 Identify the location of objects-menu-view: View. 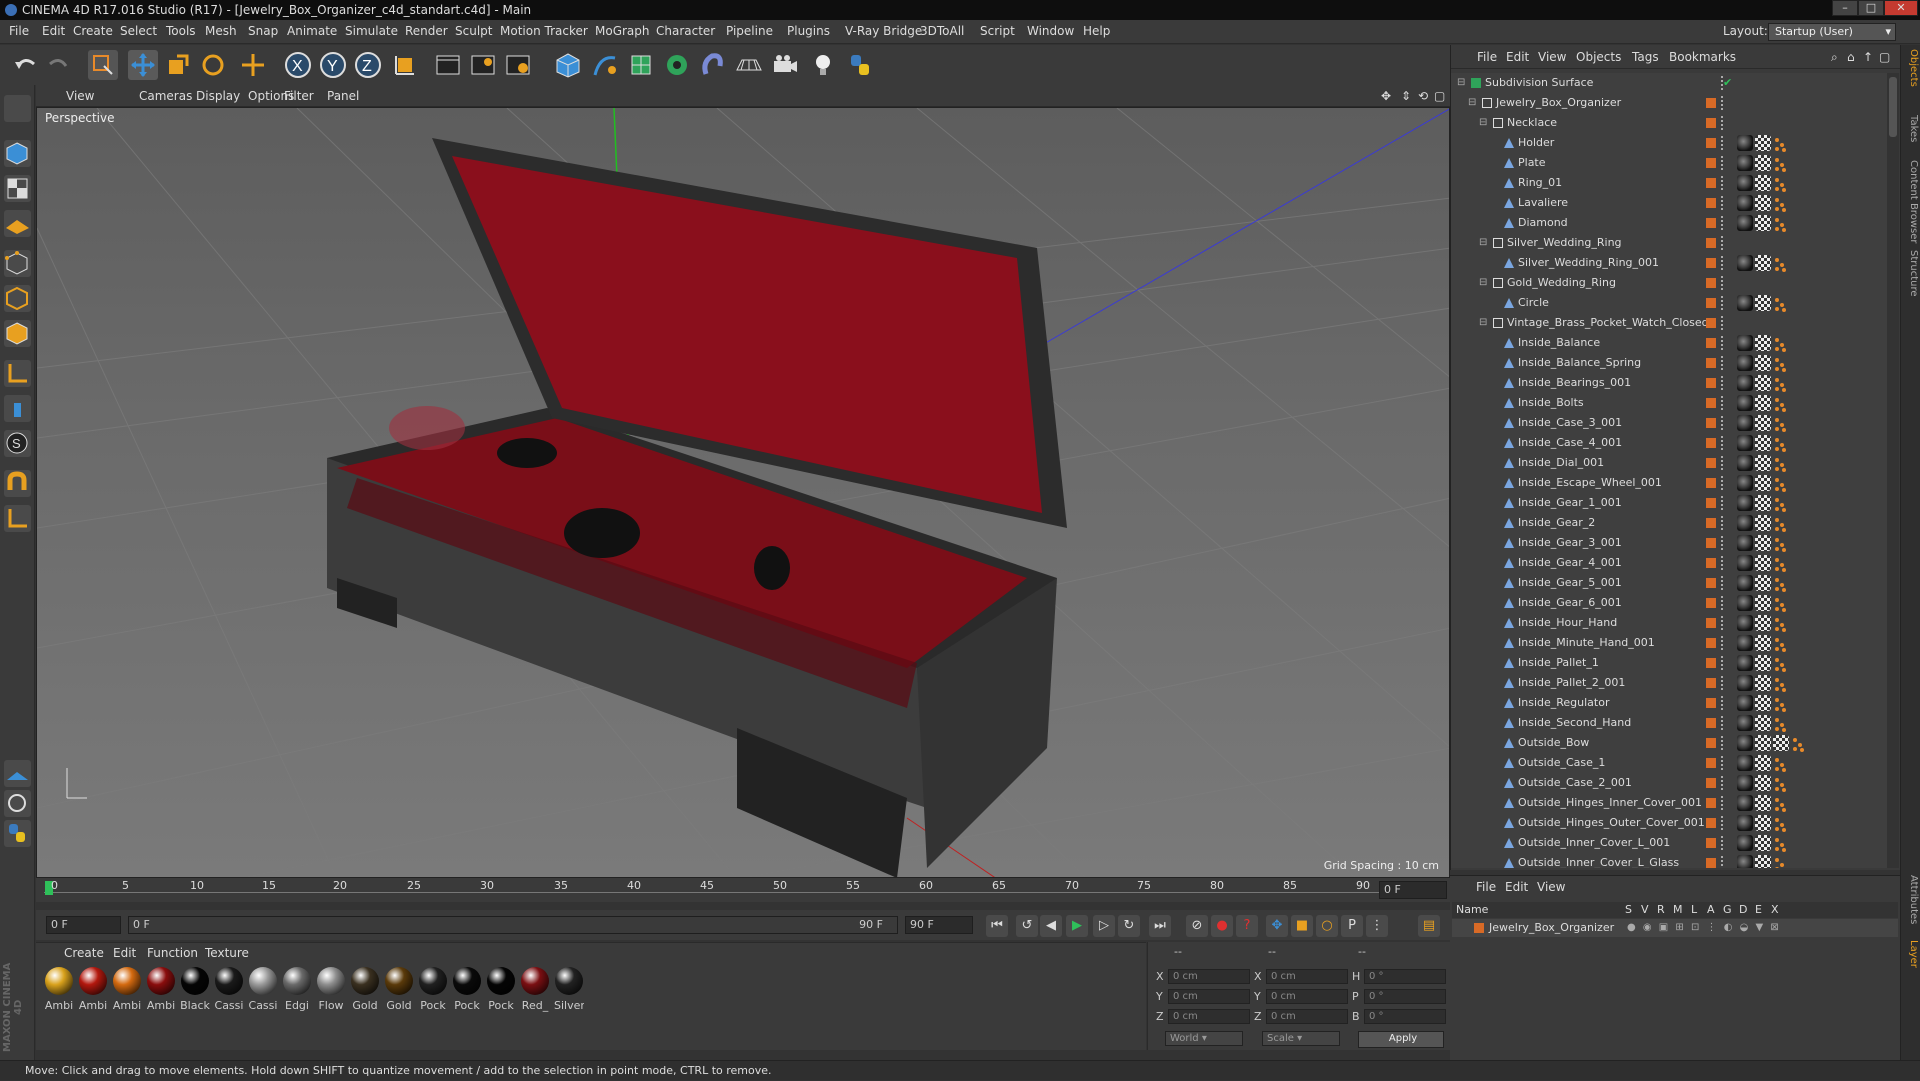
(1552, 57).